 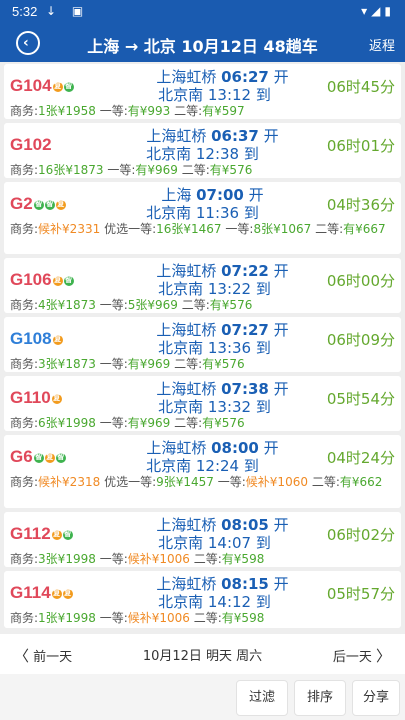 I want to click on app-header: ‹ 上海 → 北京 10月12日 48趟车 返程, so click(x=202, y=43).